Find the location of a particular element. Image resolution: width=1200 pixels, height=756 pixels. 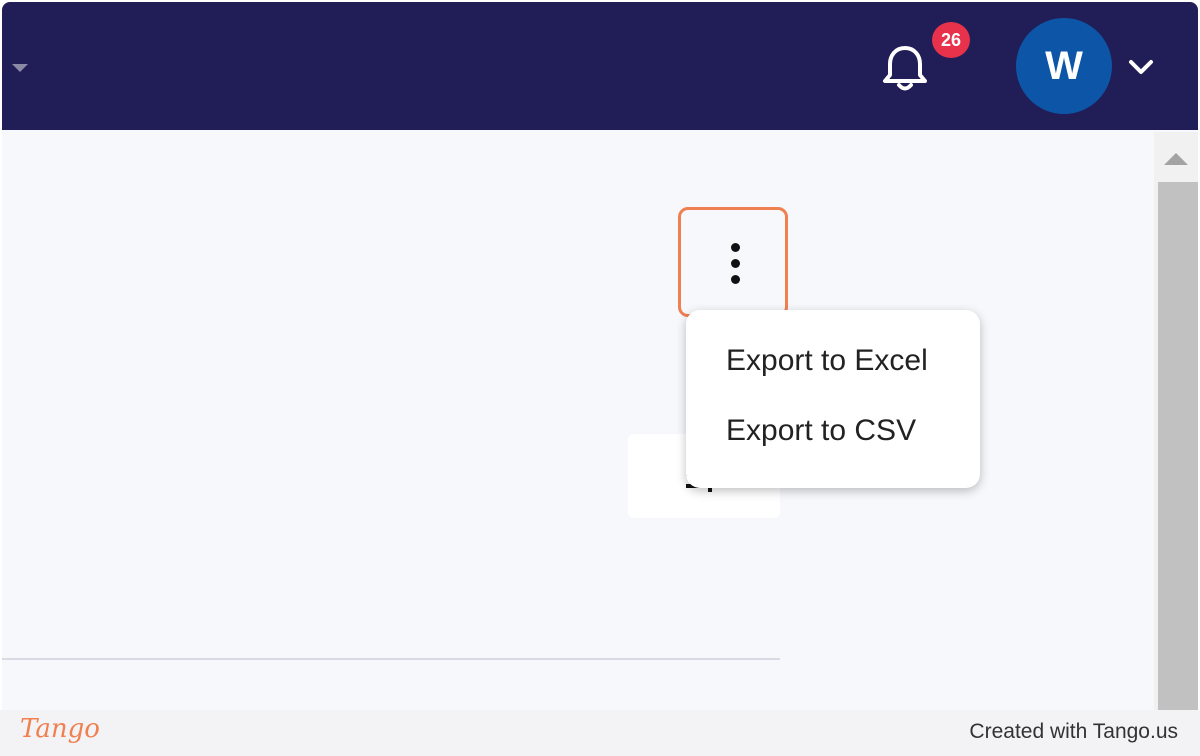

chevron-down-icon is located at coordinates (1141, 67).